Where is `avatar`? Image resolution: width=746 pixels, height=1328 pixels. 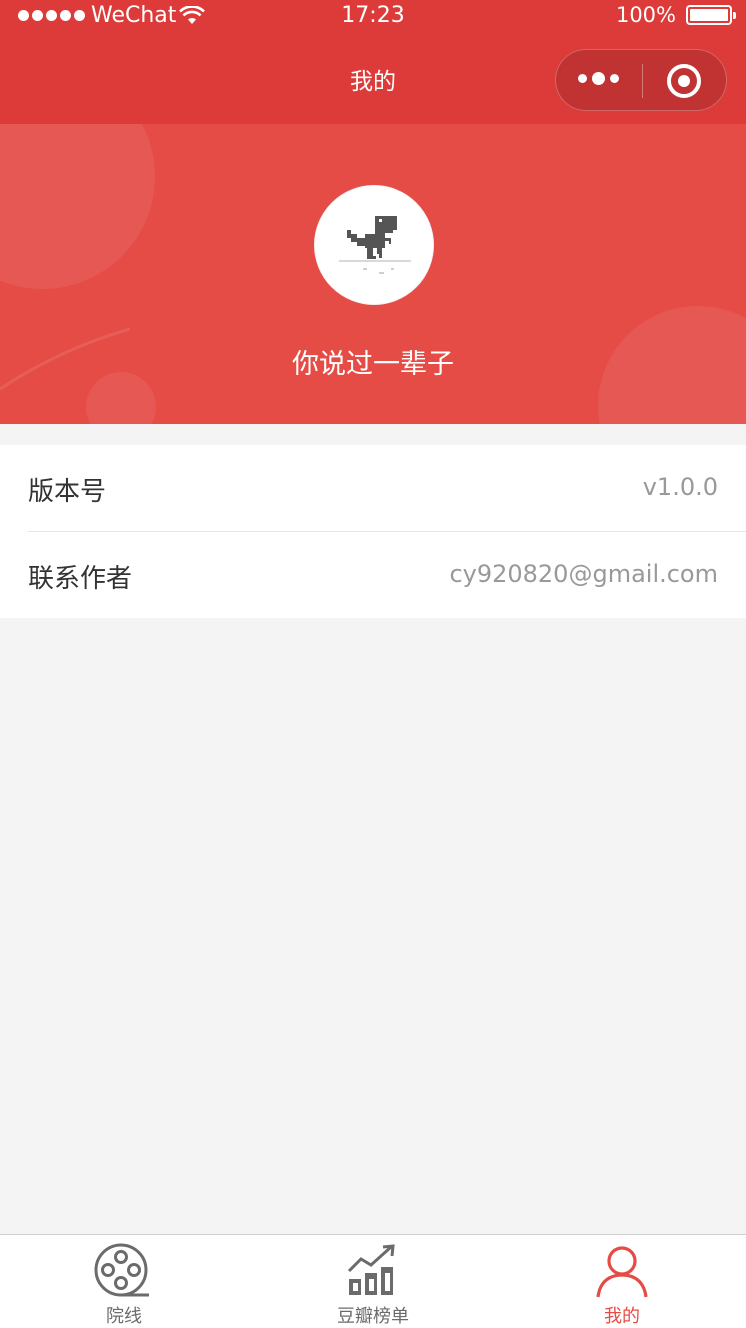
avatar is located at coordinates (374, 245).